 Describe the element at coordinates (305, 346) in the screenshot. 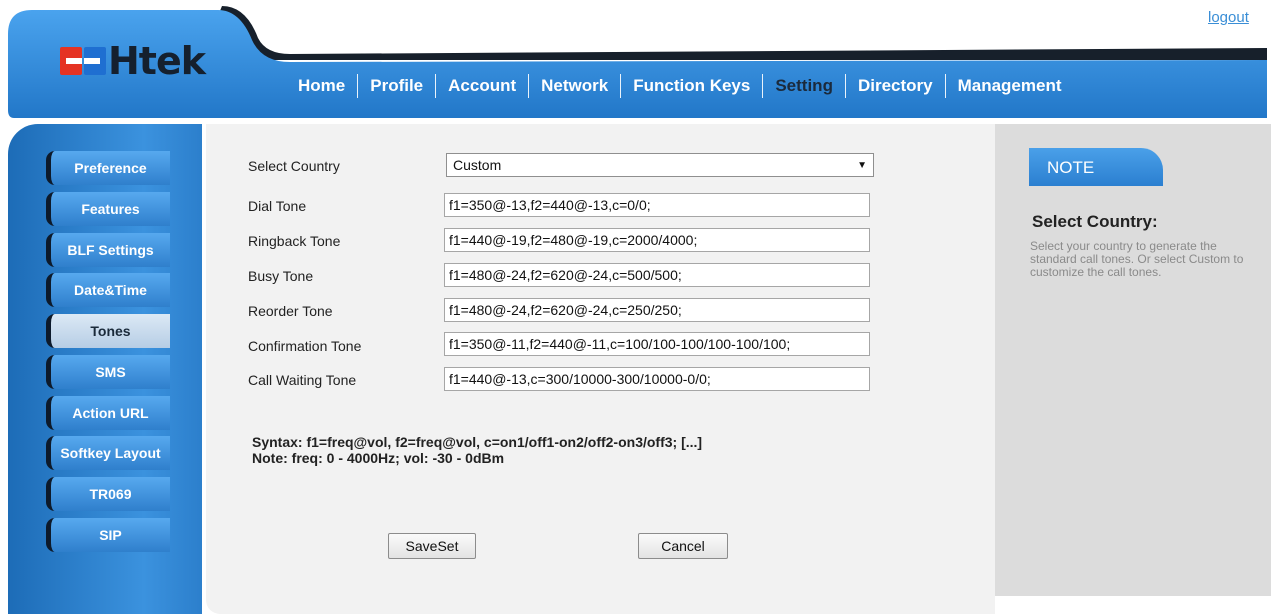

I see `confirmation-tone-label: Confirmation Tone` at that location.